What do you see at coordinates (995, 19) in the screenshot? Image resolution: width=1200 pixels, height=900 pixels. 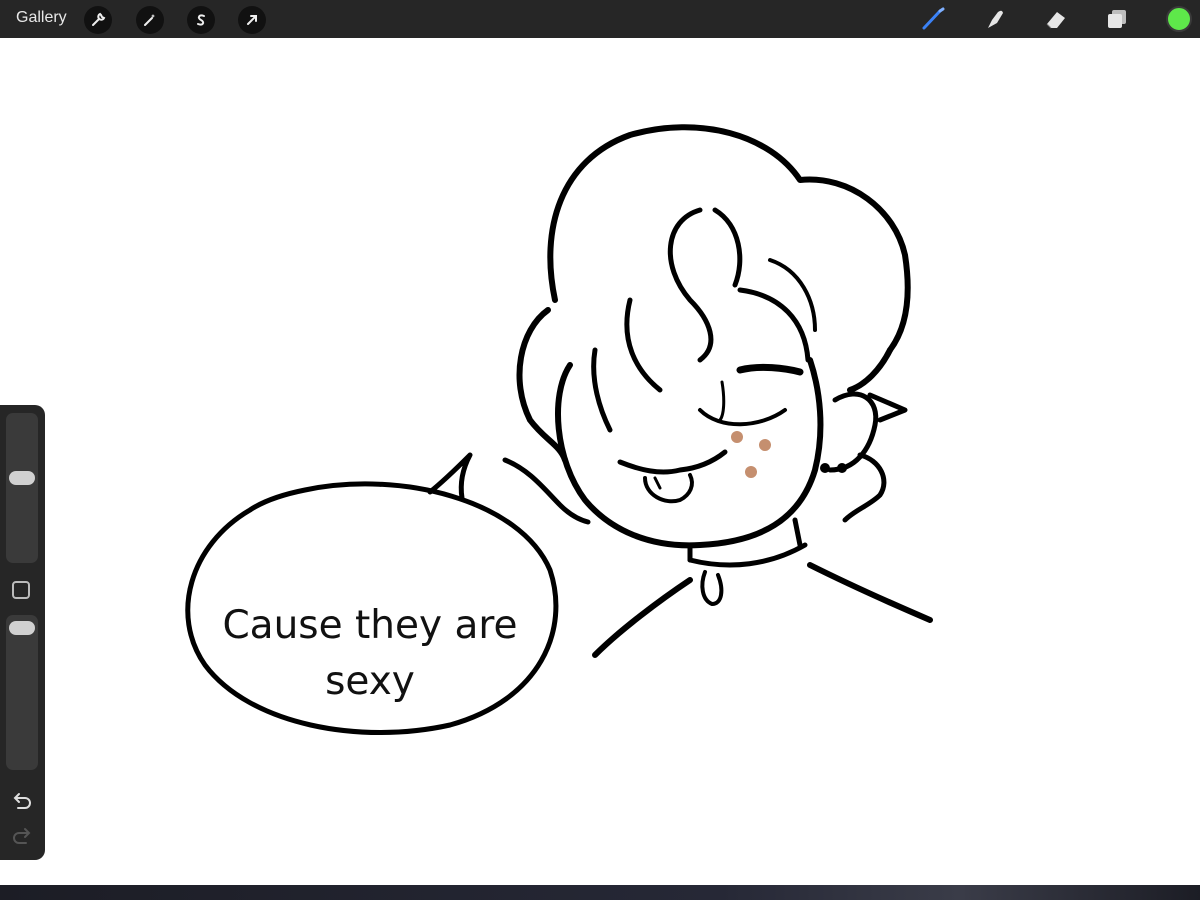 I see `smudge-icon` at bounding box center [995, 19].